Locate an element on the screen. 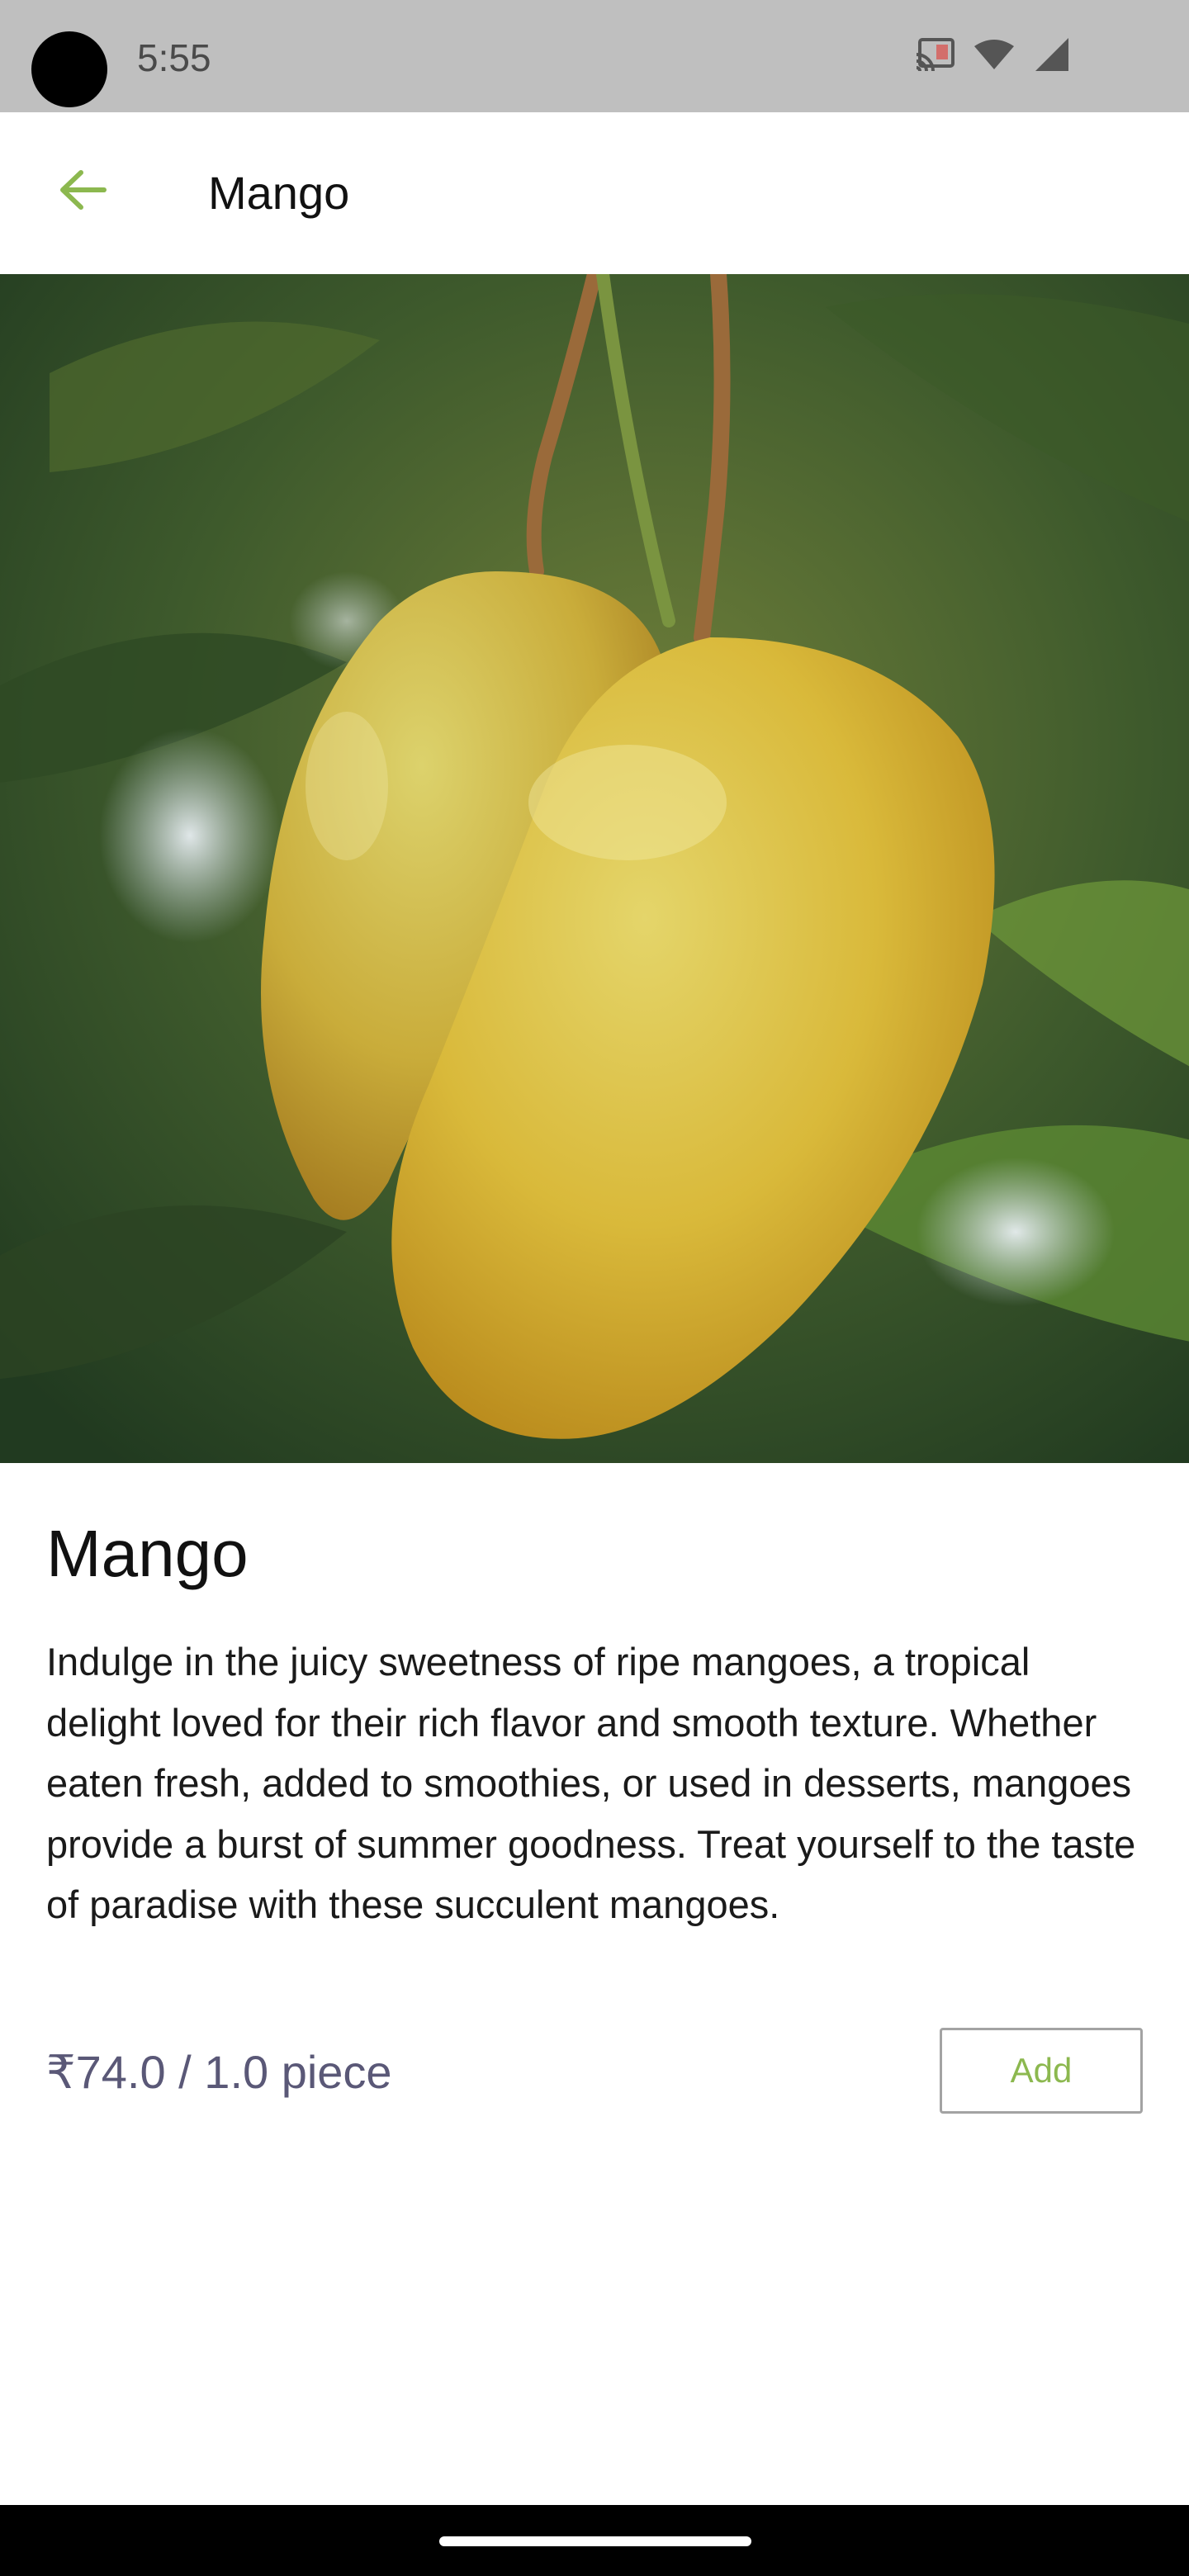 This screenshot has height=2576, width=1189. status-bar: 5:55 is located at coordinates (594, 56).